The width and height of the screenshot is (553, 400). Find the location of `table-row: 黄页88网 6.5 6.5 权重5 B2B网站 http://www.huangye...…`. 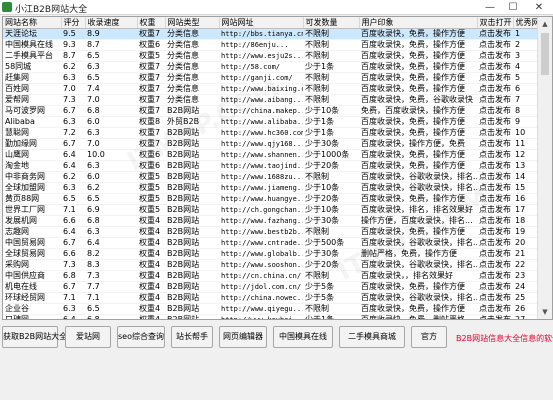

table-row: 黄页88网 6.5 6.5 权重5 B2B网站 http://www.huangye...… is located at coordinates (270, 199).